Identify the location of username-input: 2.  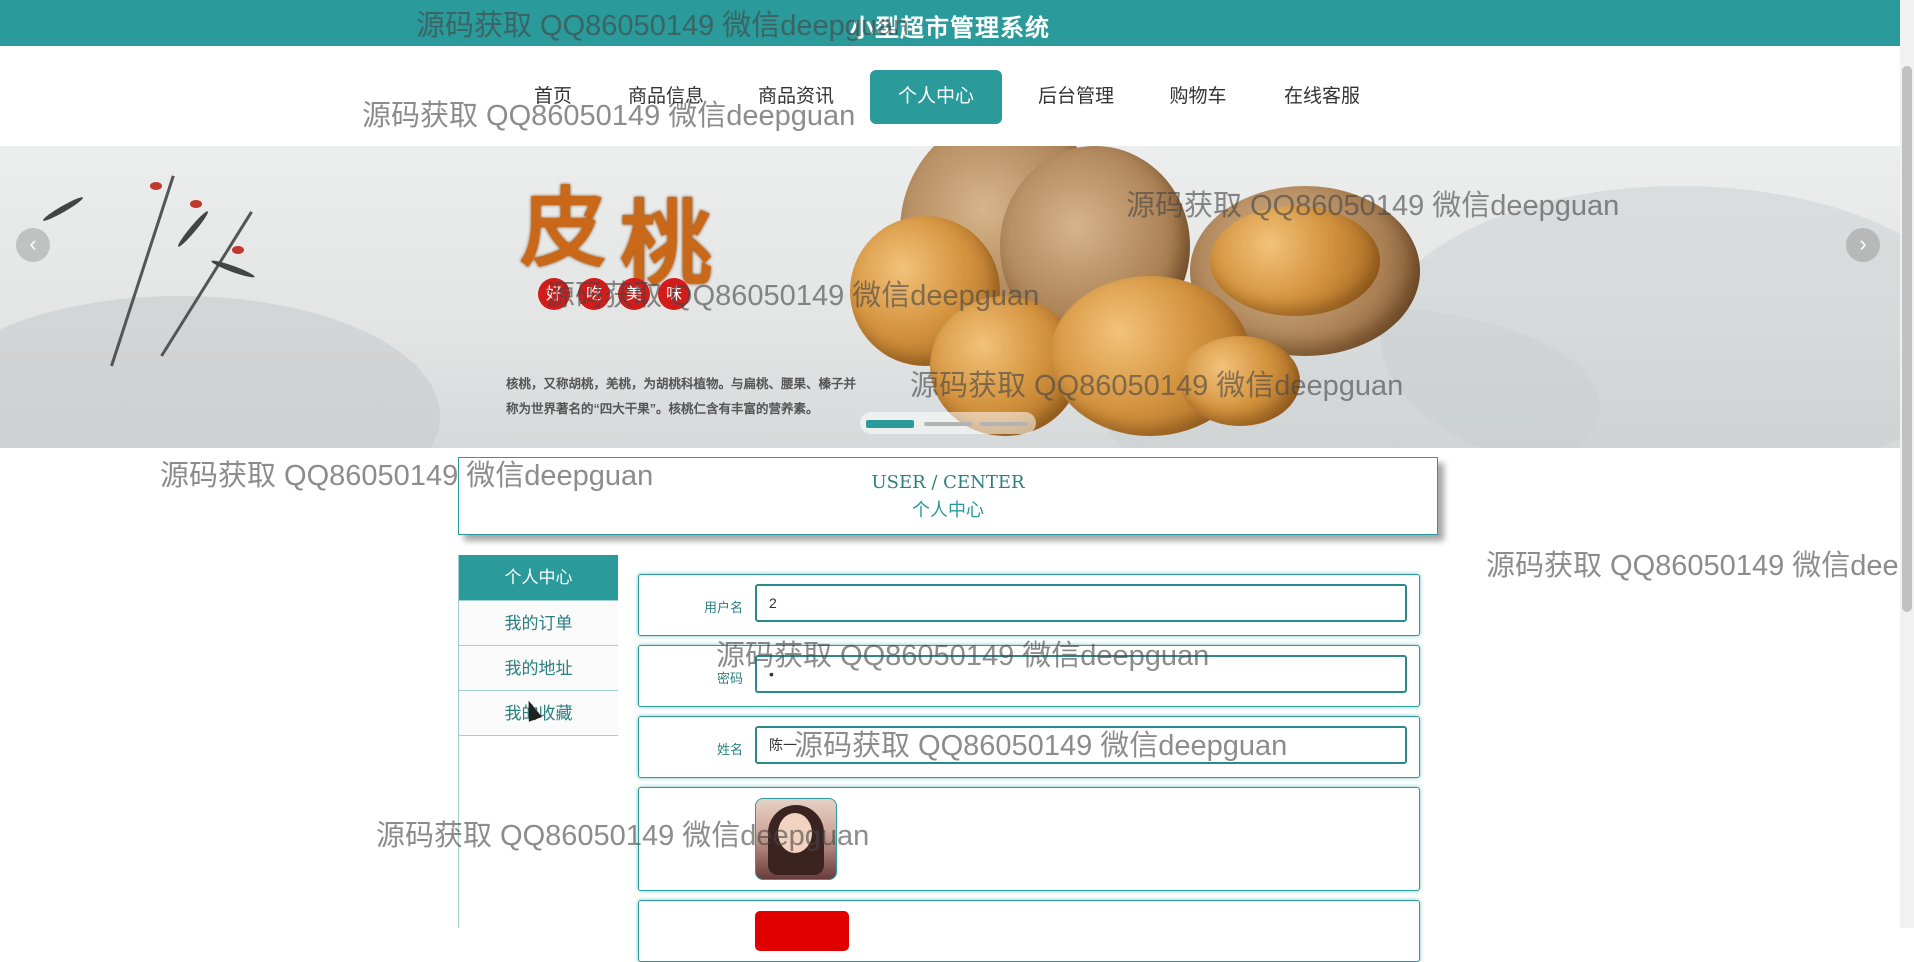
(1081, 603).